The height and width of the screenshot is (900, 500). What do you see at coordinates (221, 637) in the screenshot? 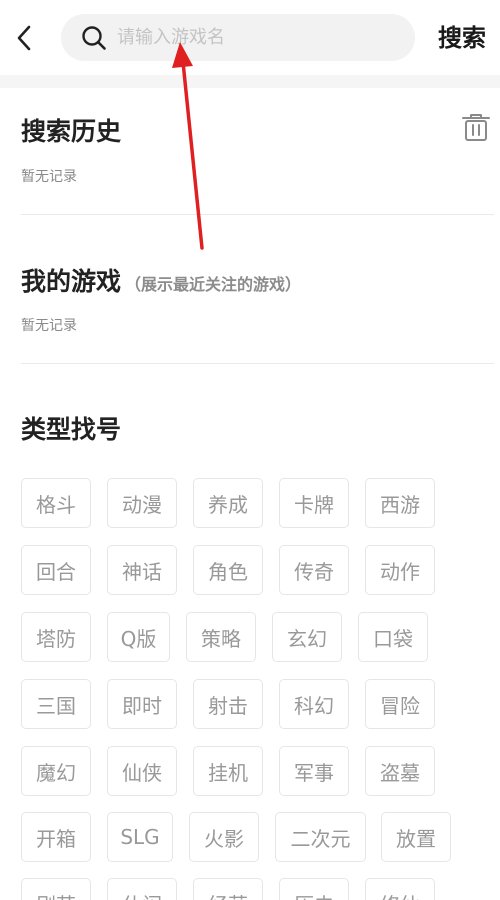
I see `category-tag: 策略` at bounding box center [221, 637].